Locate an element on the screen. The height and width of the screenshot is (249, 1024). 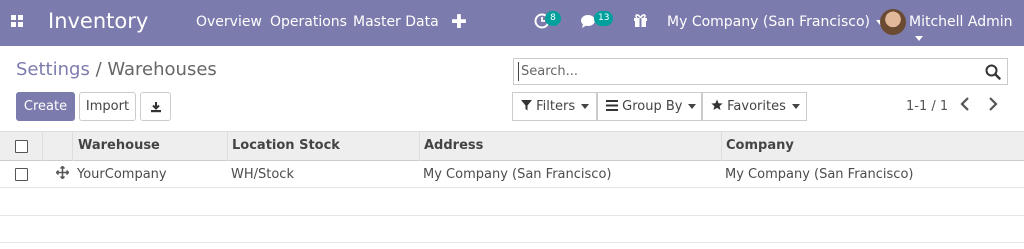
drag-handle-icon is located at coordinates (62, 174).